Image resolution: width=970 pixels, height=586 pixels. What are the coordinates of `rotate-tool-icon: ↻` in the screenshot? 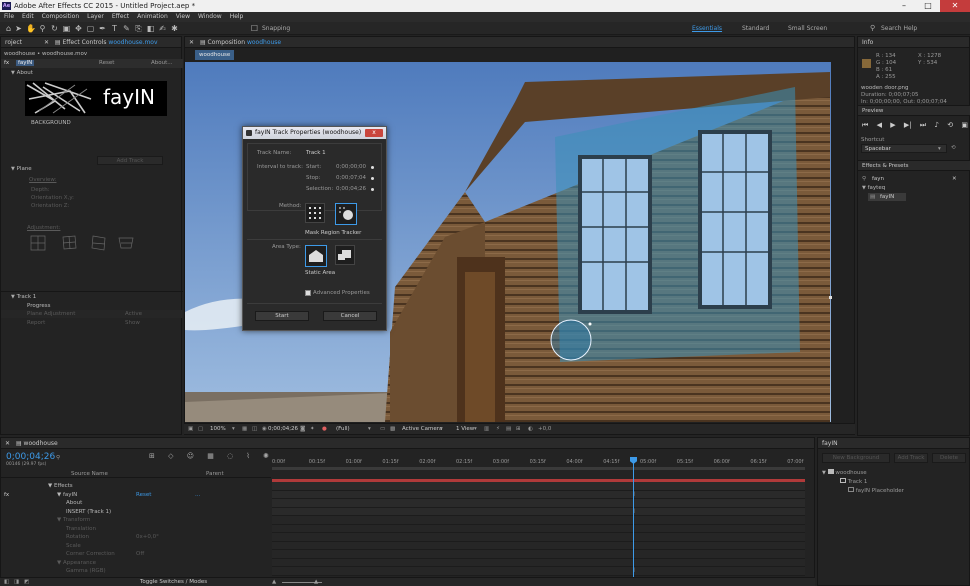 It's located at (54, 28).